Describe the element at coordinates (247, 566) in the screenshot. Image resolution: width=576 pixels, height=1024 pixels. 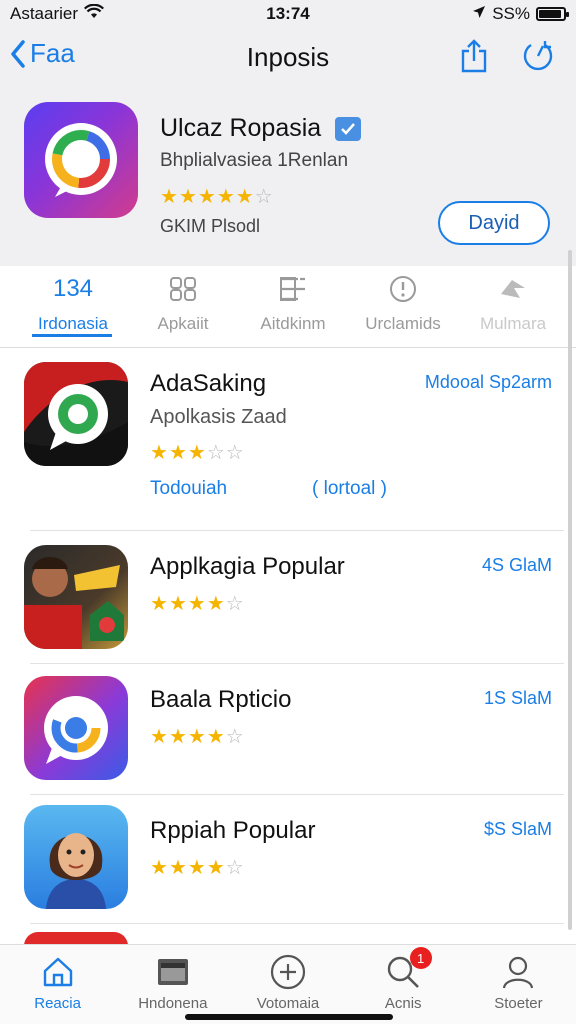
I see `app-name: Applkagia Popular` at that location.